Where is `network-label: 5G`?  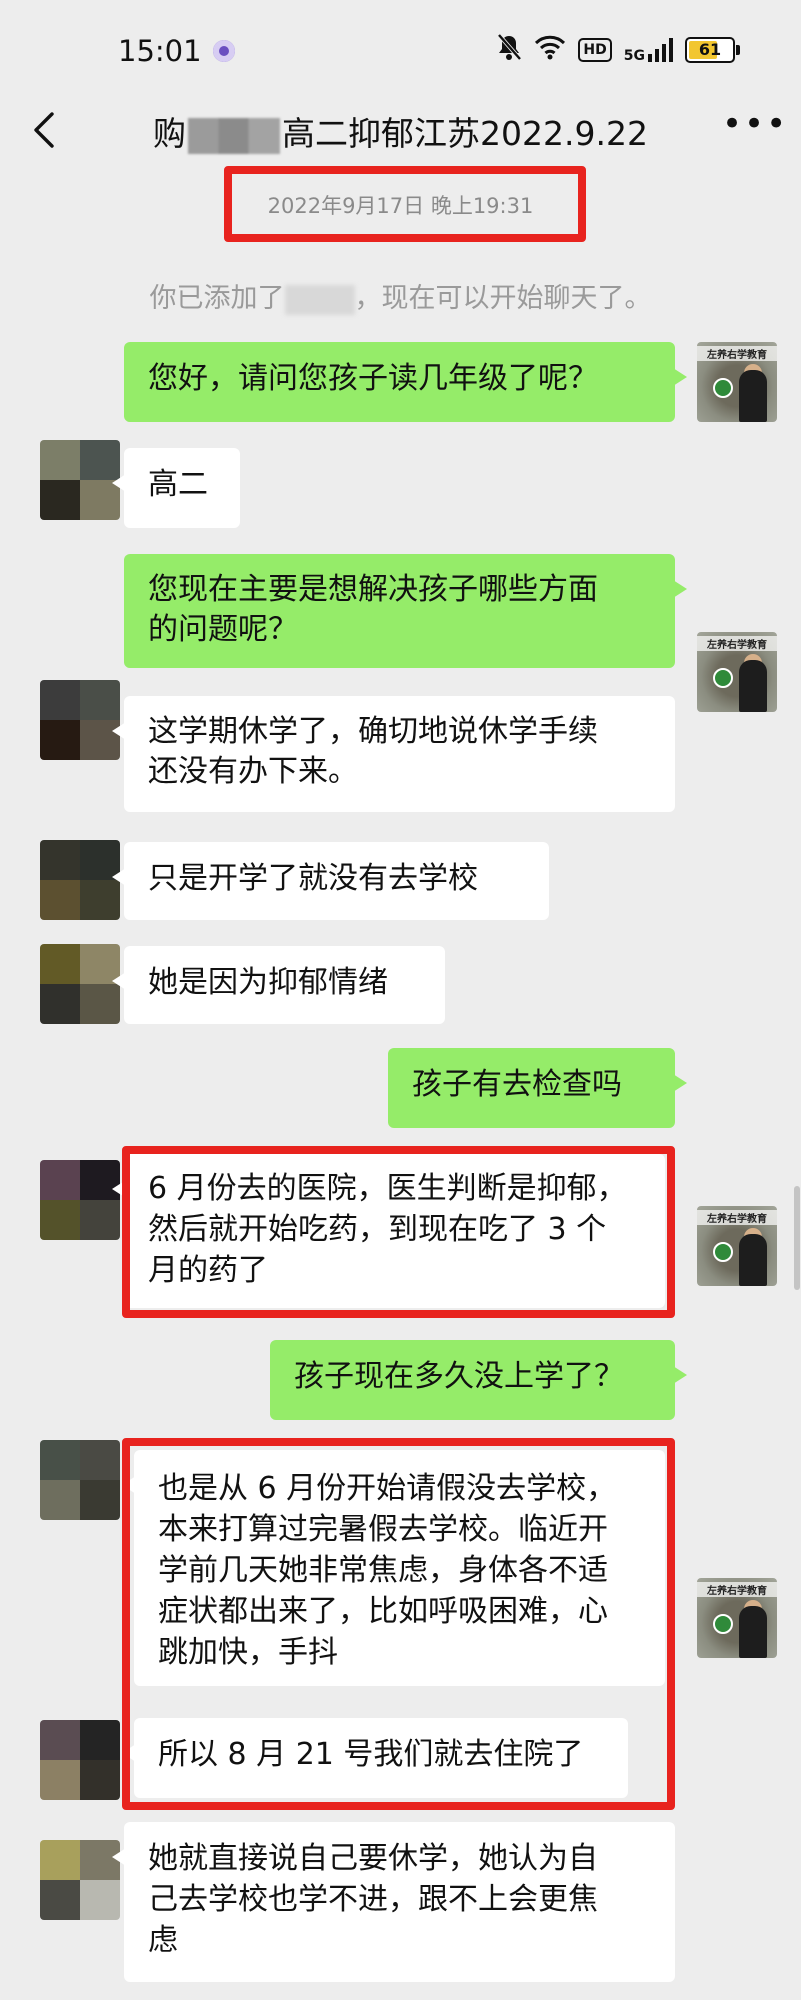 network-label: 5G is located at coordinates (634, 56).